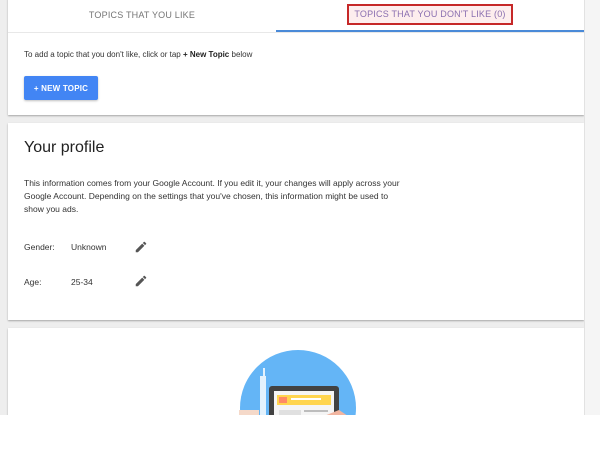 This screenshot has width=600, height=450. Describe the element at coordinates (241, 54) in the screenshot. I see `help-text-suffix: below` at that location.